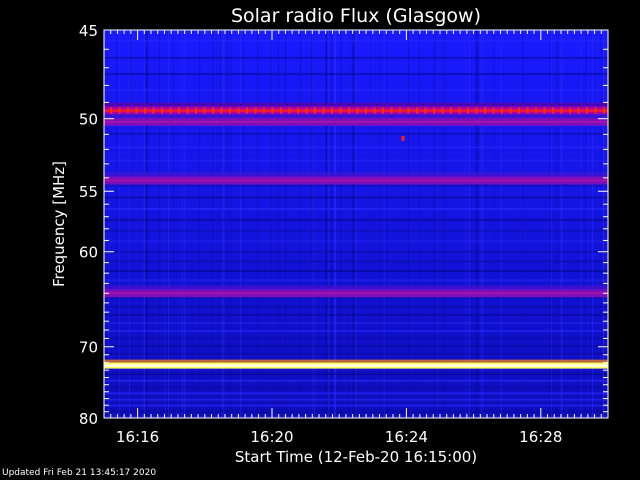  I want to click on y-tick-label: 55, so click(88, 192).